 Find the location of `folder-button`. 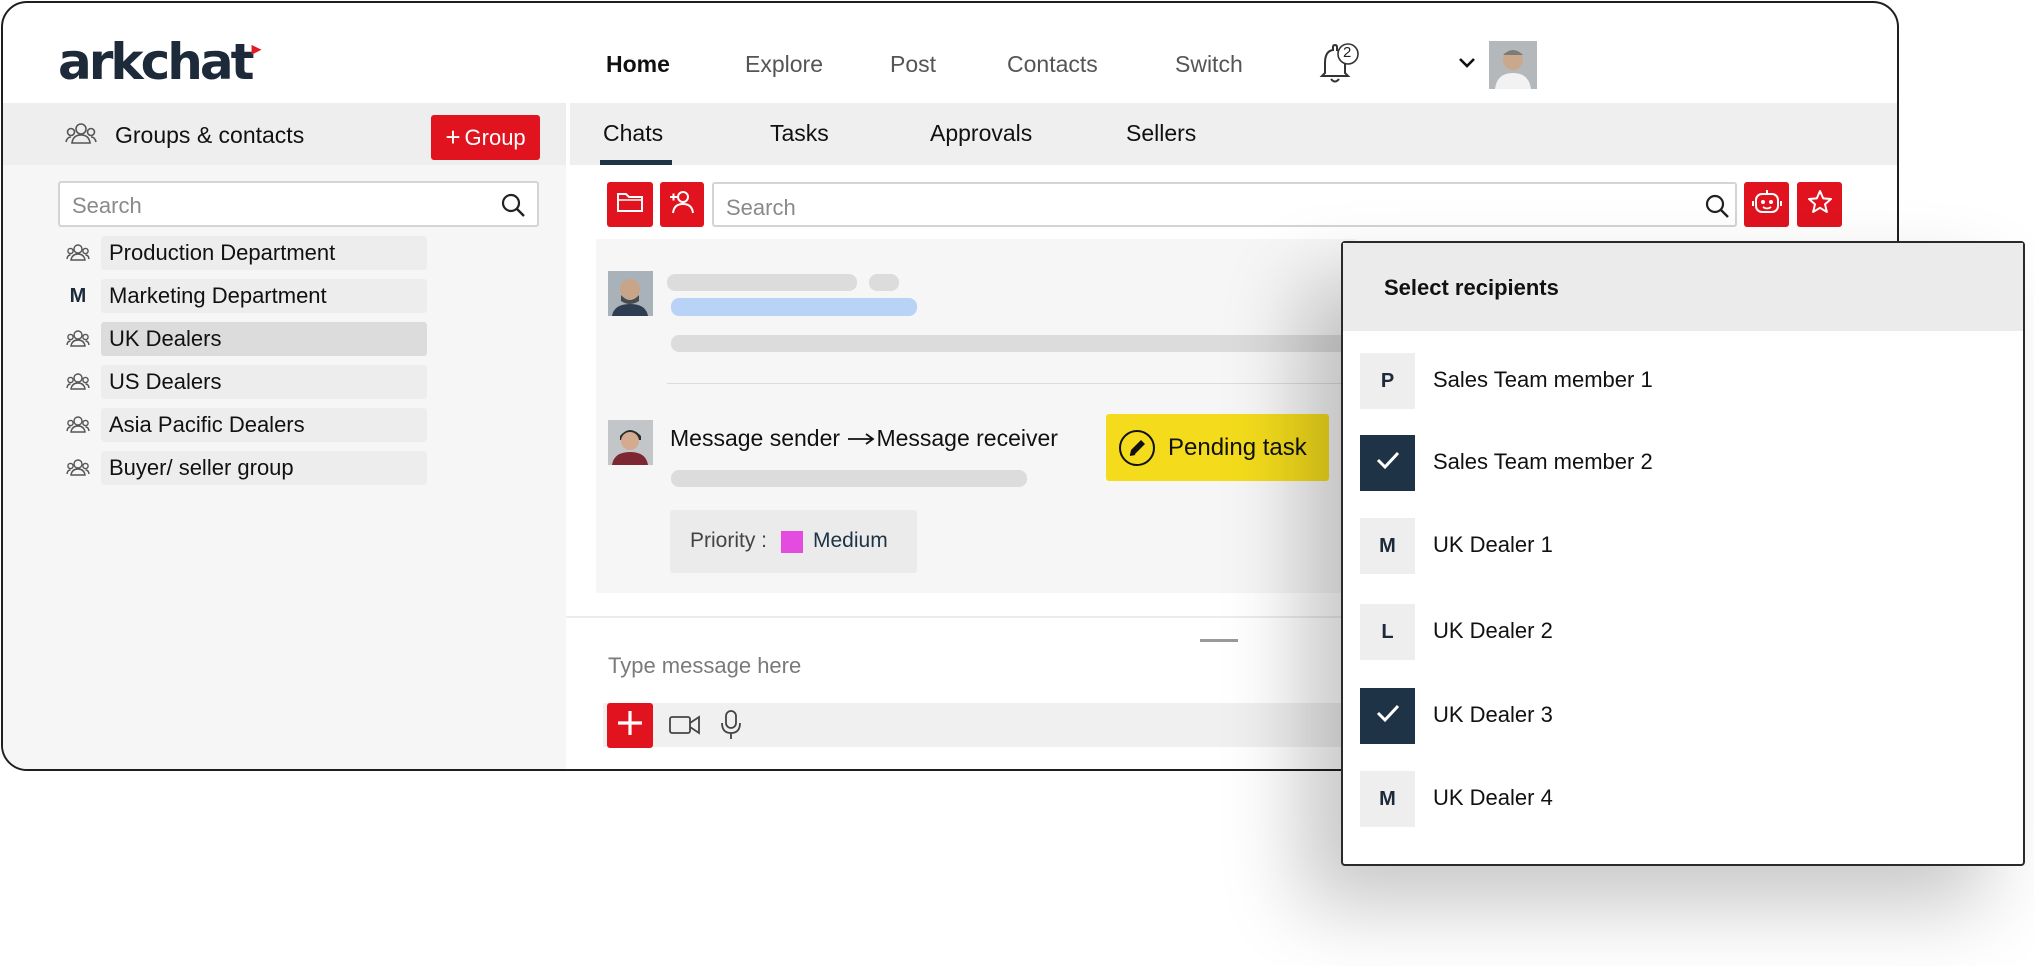

folder-button is located at coordinates (630, 204).